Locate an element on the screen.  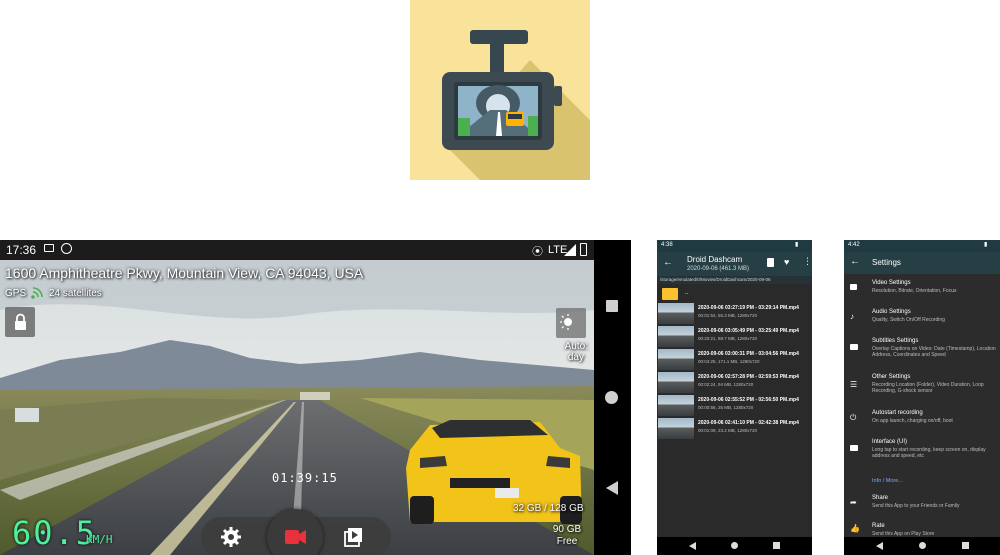
file-name: 2020-09-06 02:55:52 PM - 02:56:50 PM.mp4 is located at coordinates (748, 400).